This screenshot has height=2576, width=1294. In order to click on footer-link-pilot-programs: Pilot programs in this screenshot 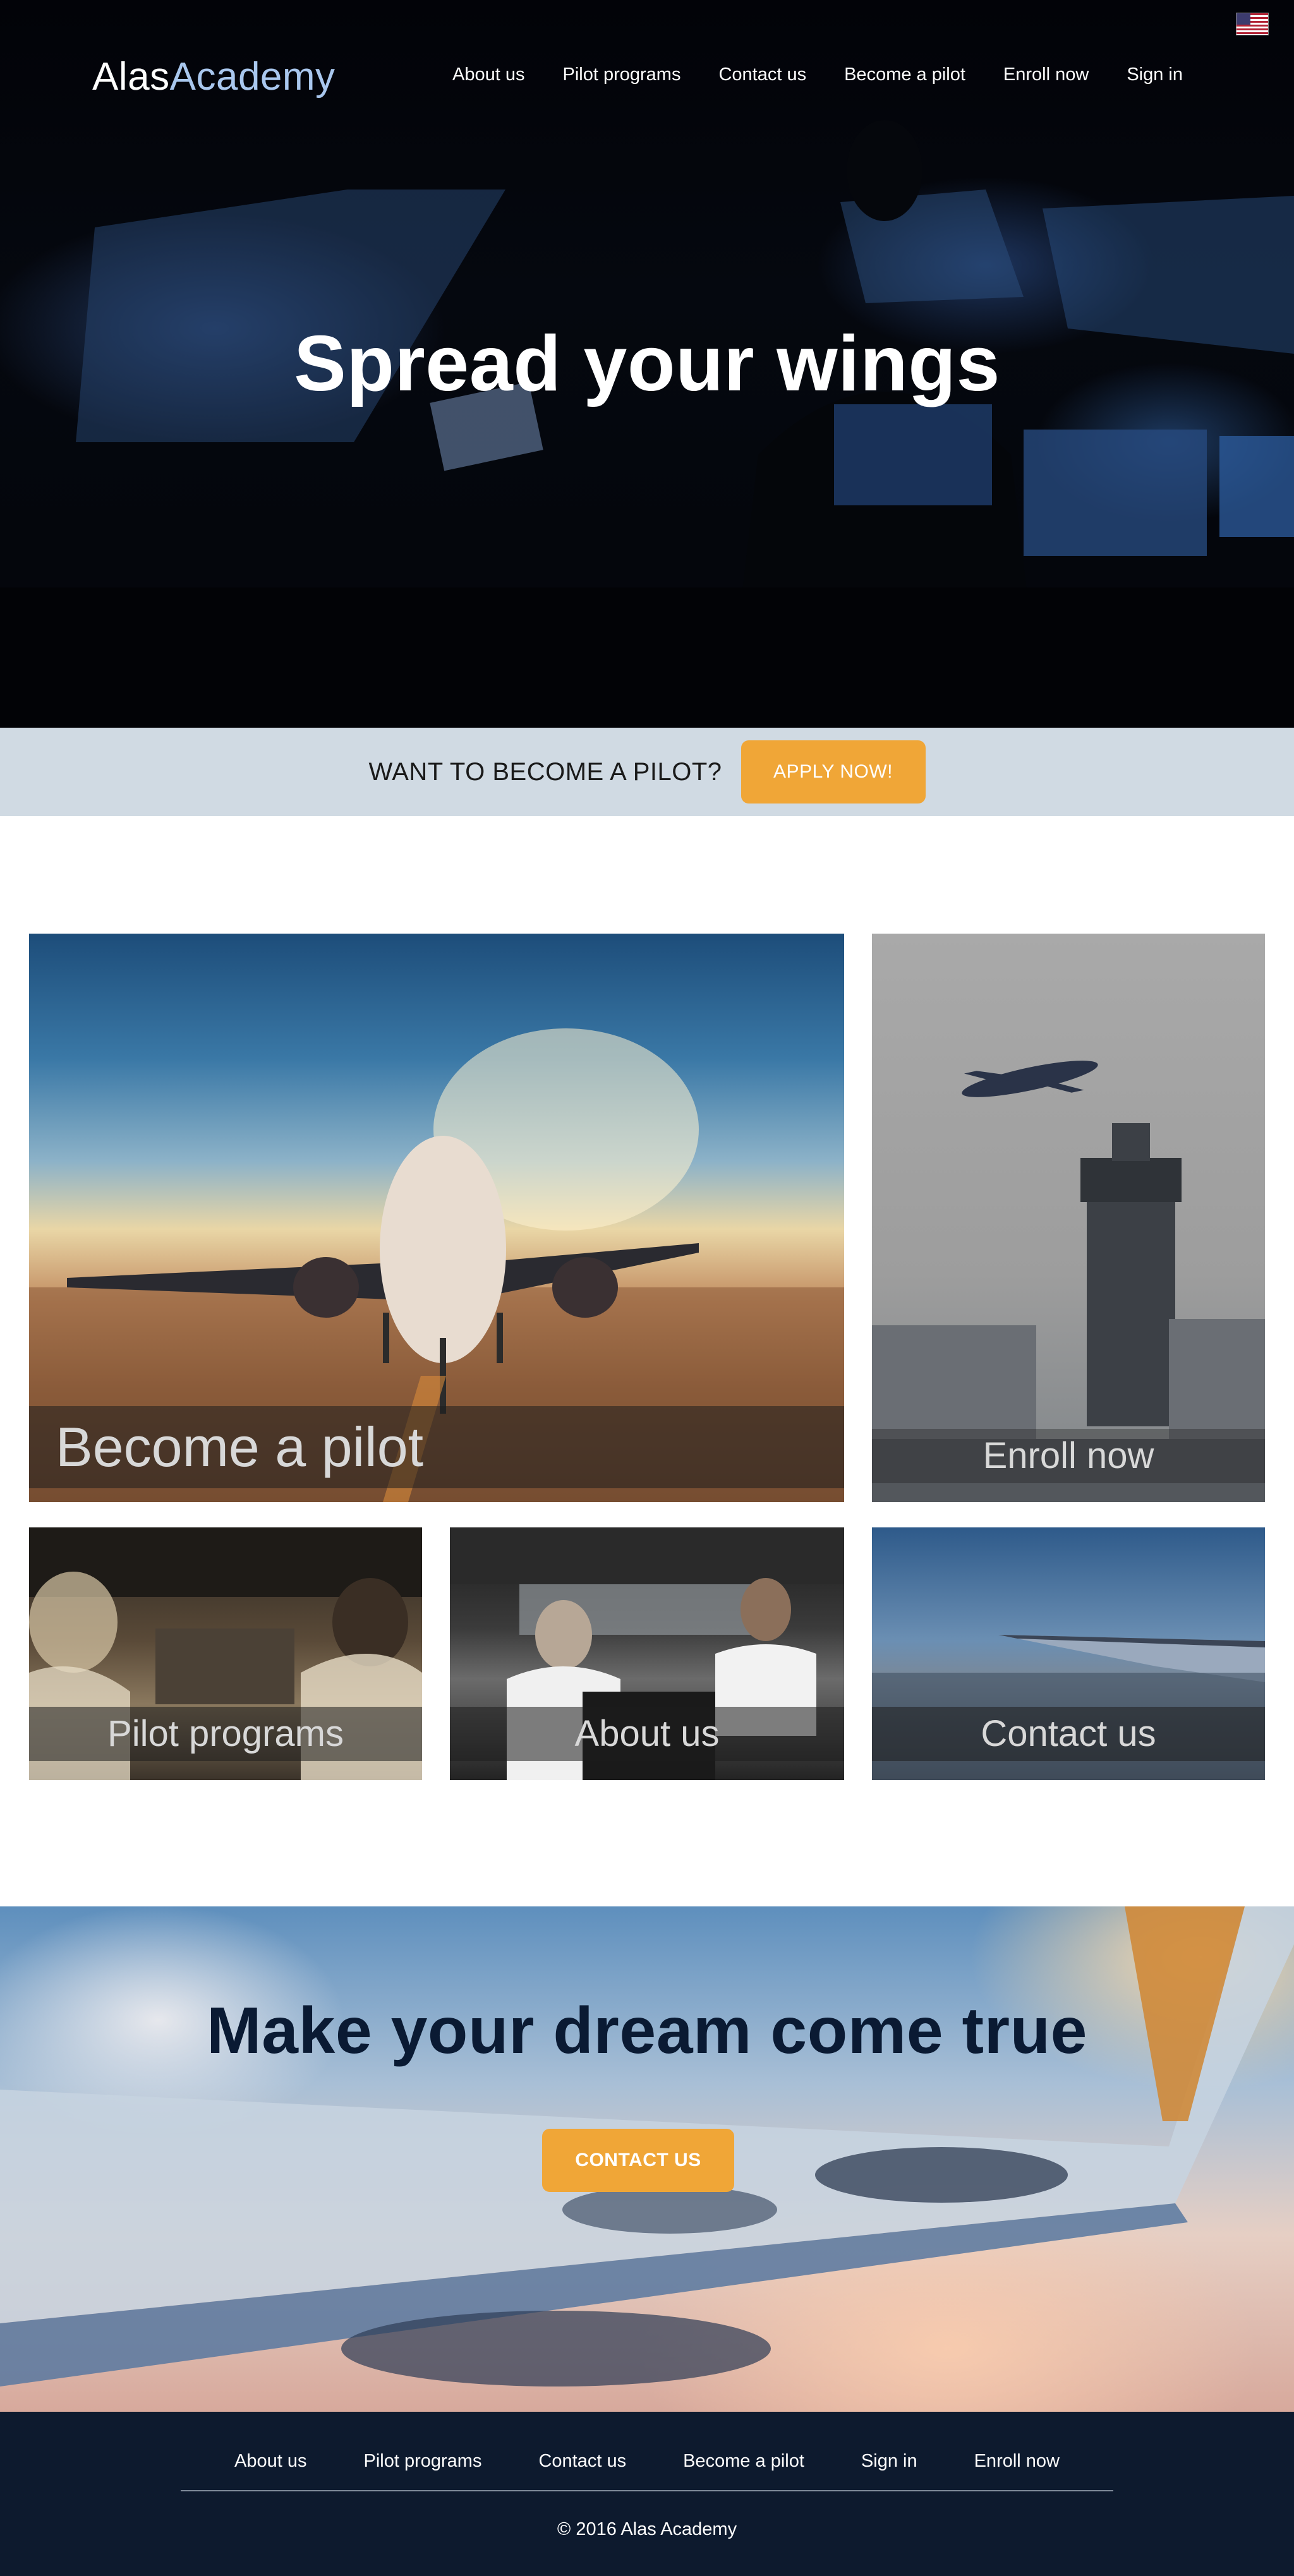, I will do `click(422, 2461)`.